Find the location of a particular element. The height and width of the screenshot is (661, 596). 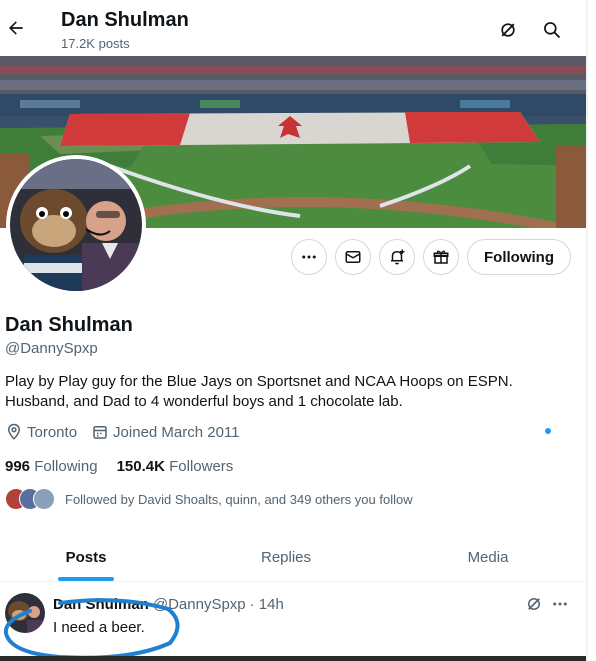

avatar-photo is located at coordinates (76, 225).